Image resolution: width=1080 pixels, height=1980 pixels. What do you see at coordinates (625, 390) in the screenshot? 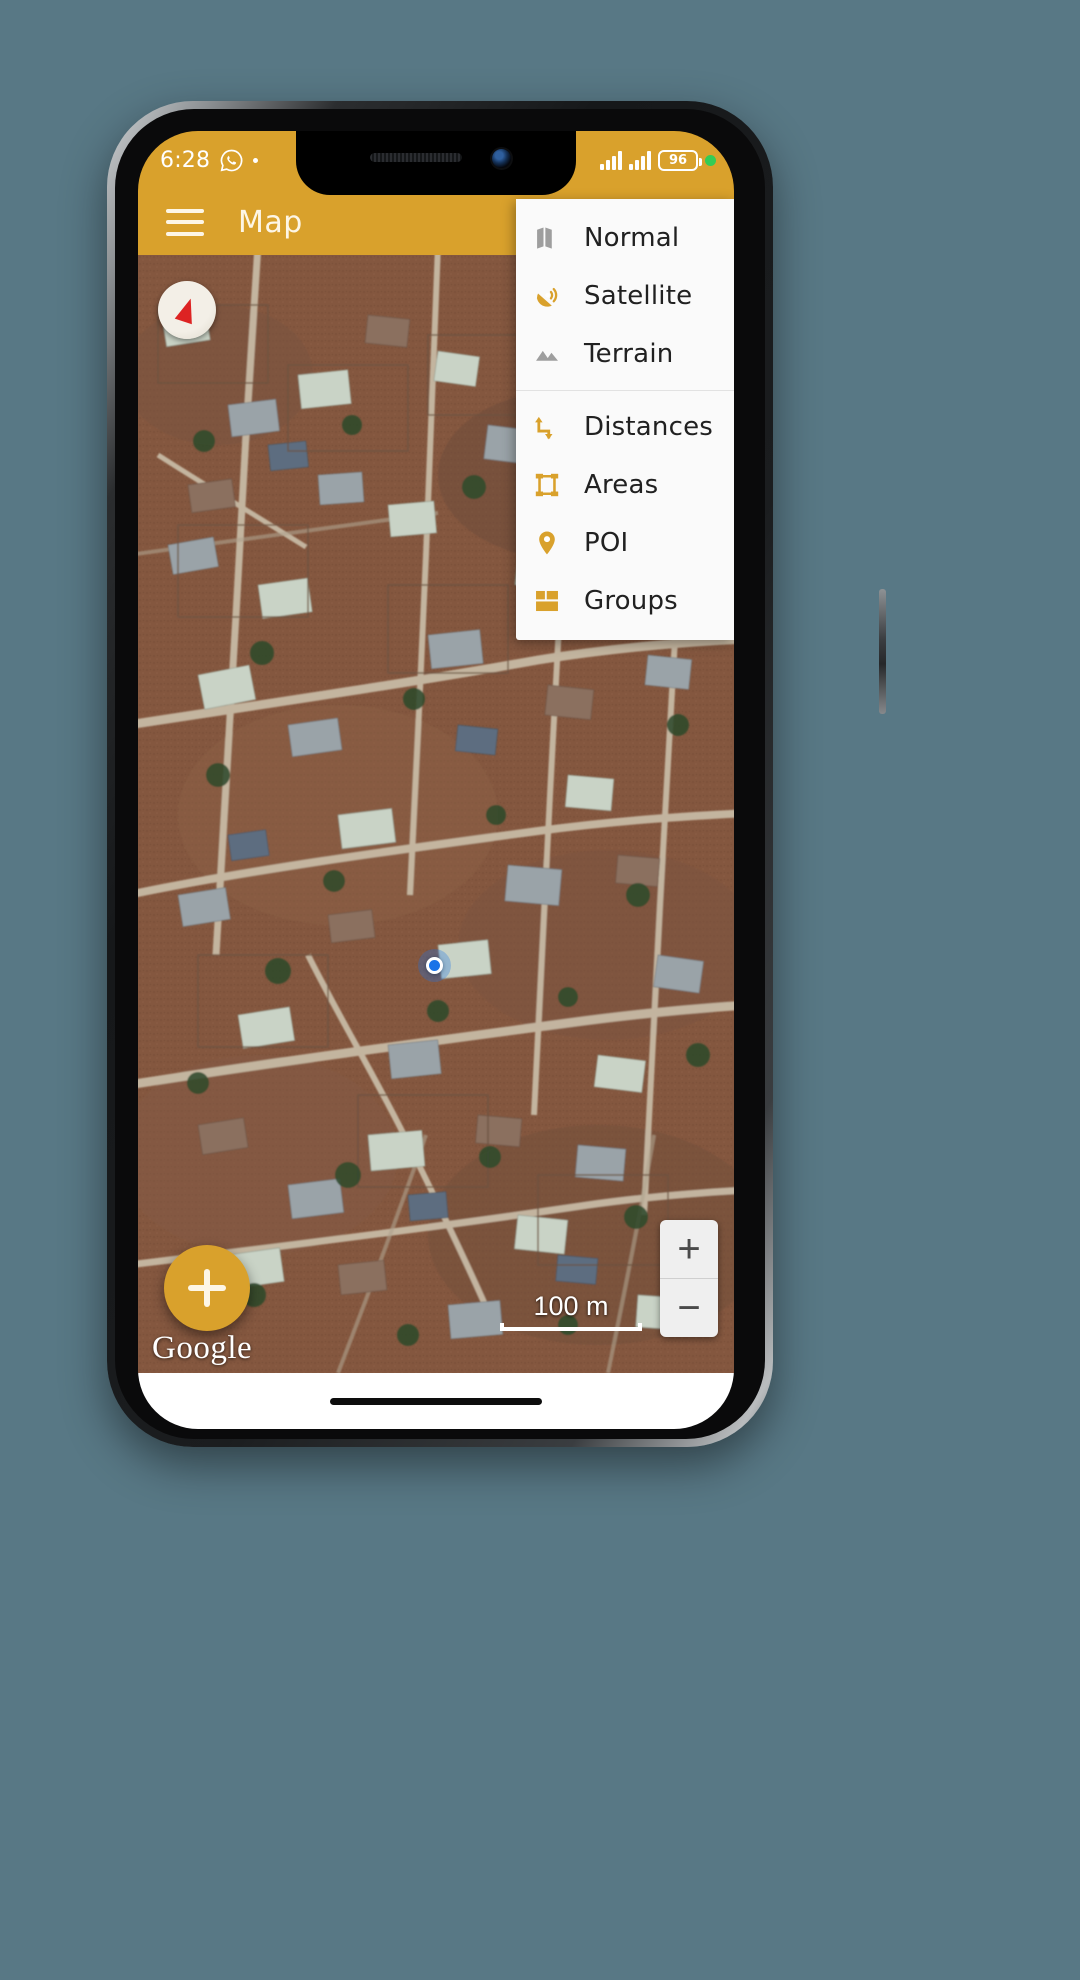
I see `menu-divider` at bounding box center [625, 390].